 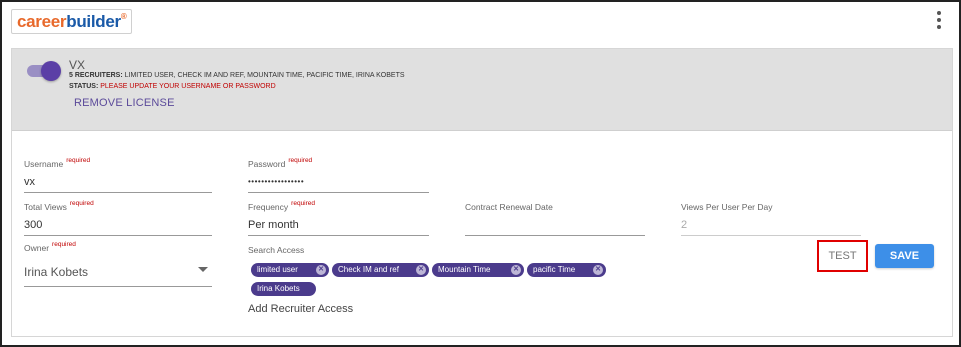 I want to click on owner-label-wrap: Owner required, so click(x=118, y=247).